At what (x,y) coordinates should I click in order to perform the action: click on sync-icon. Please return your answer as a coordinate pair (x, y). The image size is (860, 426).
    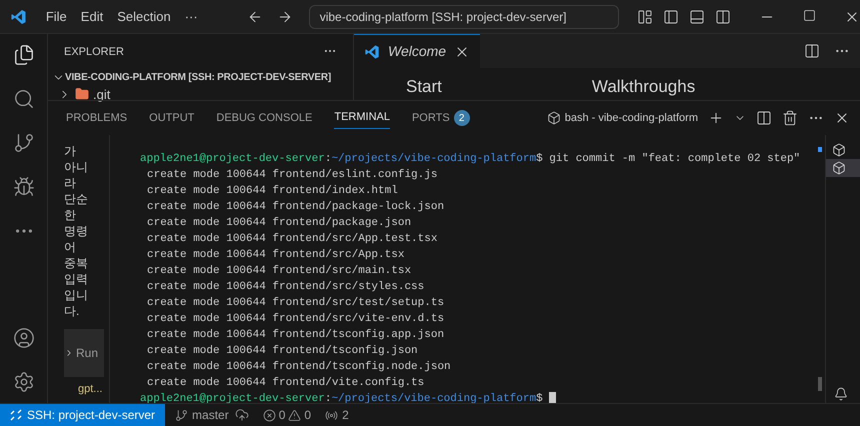
    Looking at the image, I should click on (241, 415).